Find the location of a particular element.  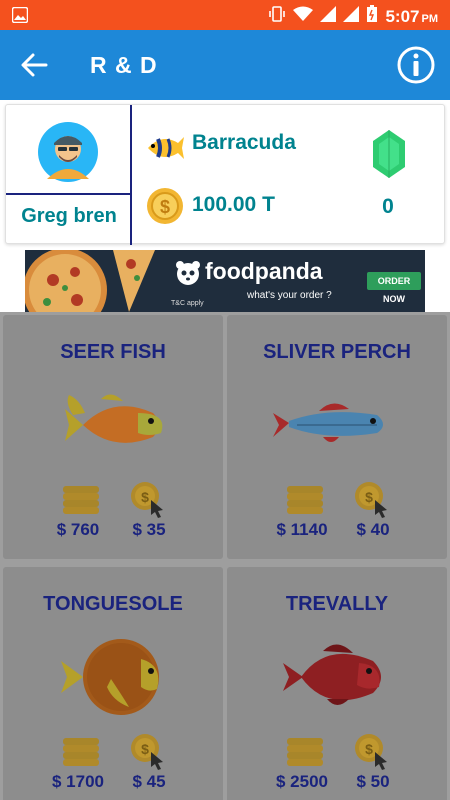

fish-card-trevally: TREVALLY $ $ 2500 $ 50 is located at coordinates (337, 683).